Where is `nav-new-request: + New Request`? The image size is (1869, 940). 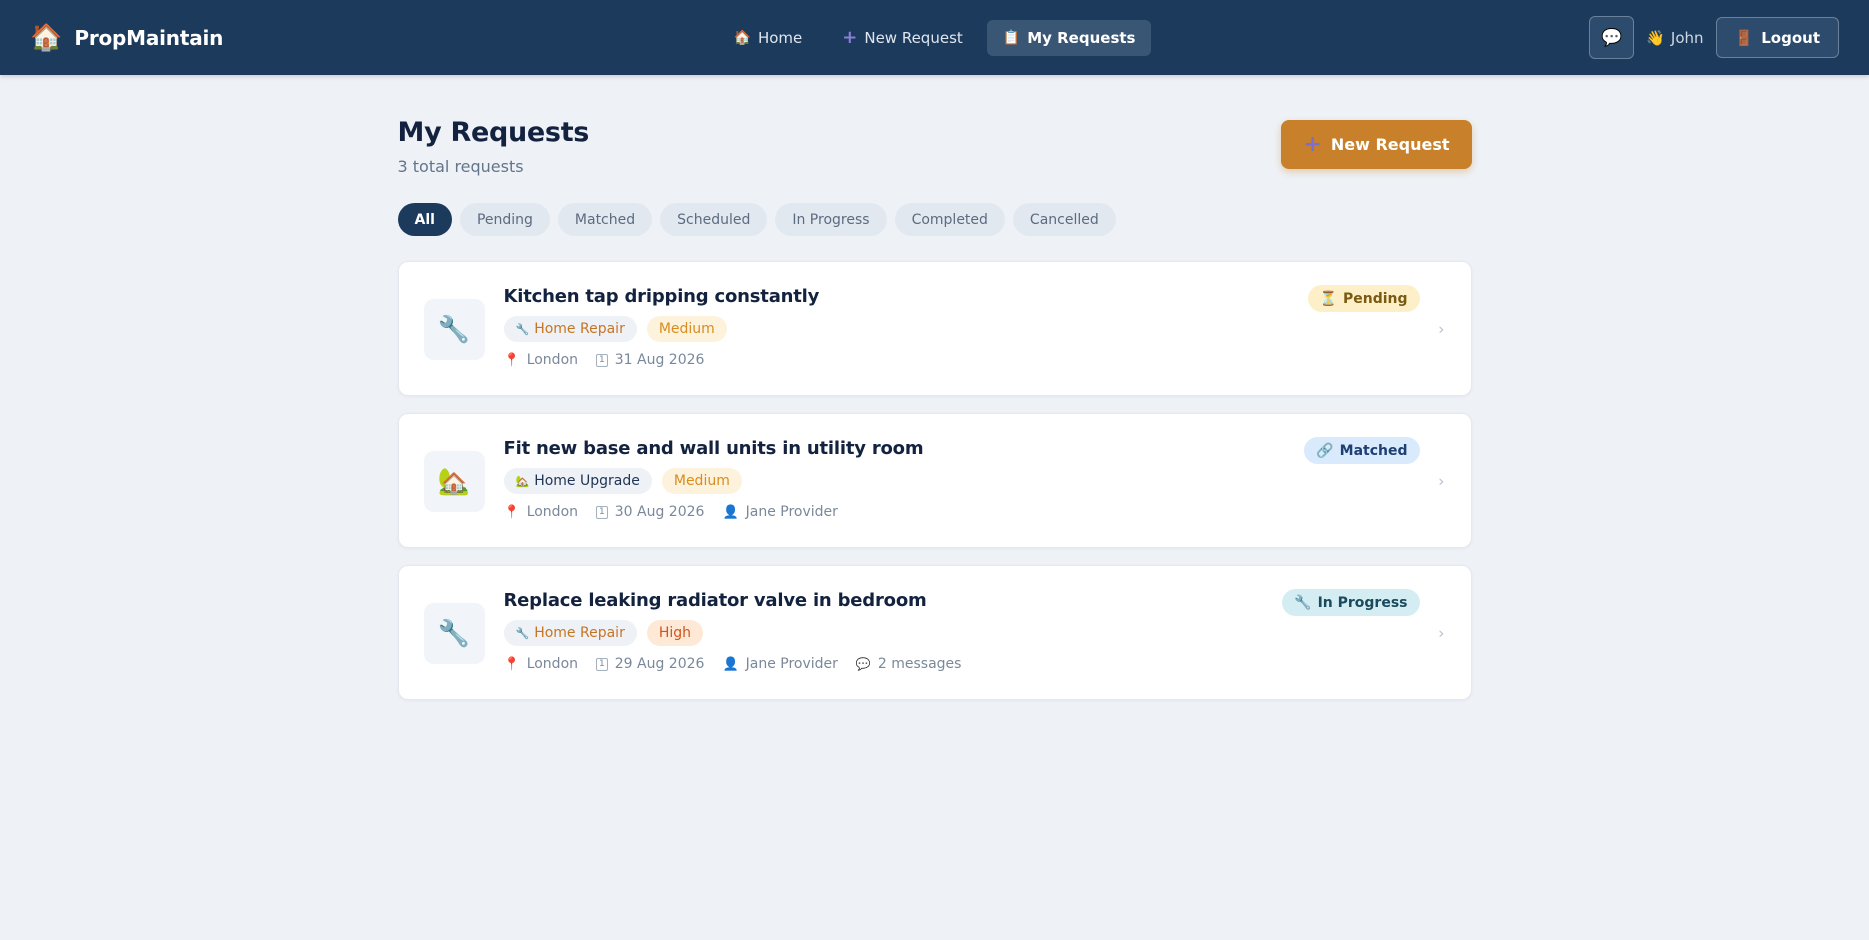
nav-new-request: + New Request is located at coordinates (902, 38).